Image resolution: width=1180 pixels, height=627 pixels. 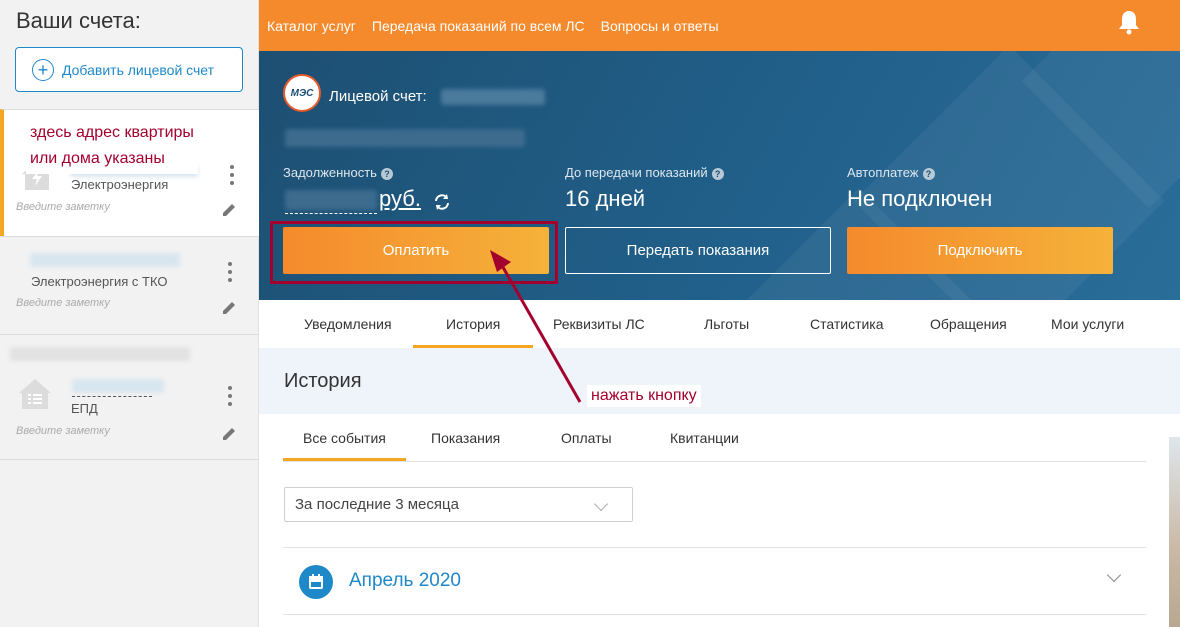 I want to click on blurred-debt-amount, so click(x=331, y=200).